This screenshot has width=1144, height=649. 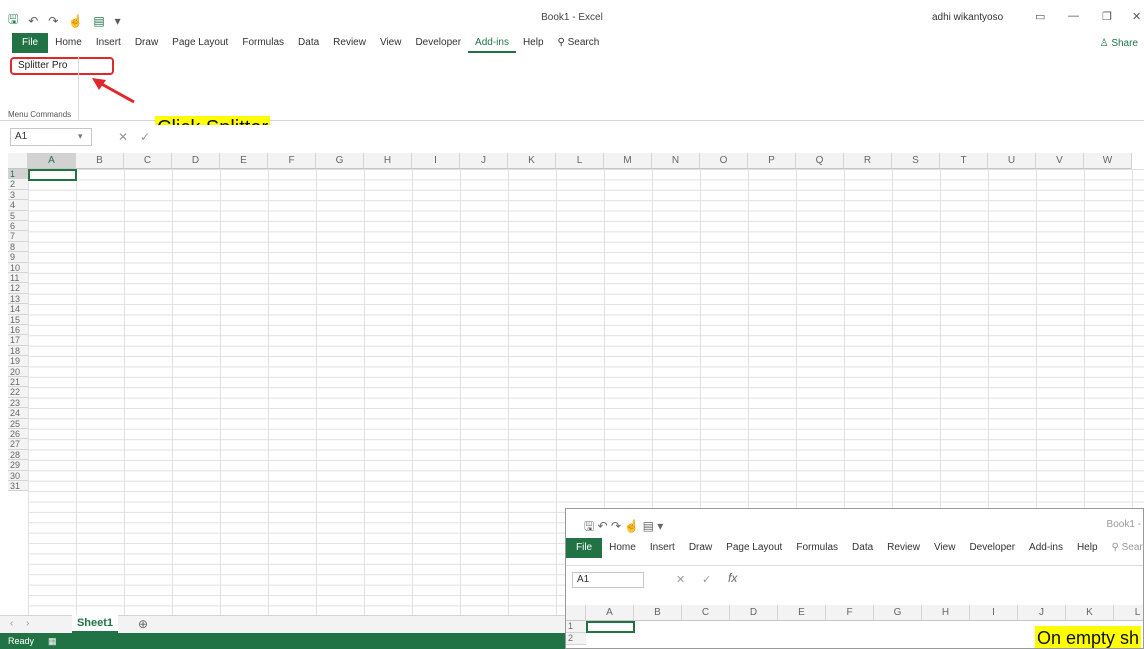 I want to click on column-header-t: T, so click(x=964, y=161).